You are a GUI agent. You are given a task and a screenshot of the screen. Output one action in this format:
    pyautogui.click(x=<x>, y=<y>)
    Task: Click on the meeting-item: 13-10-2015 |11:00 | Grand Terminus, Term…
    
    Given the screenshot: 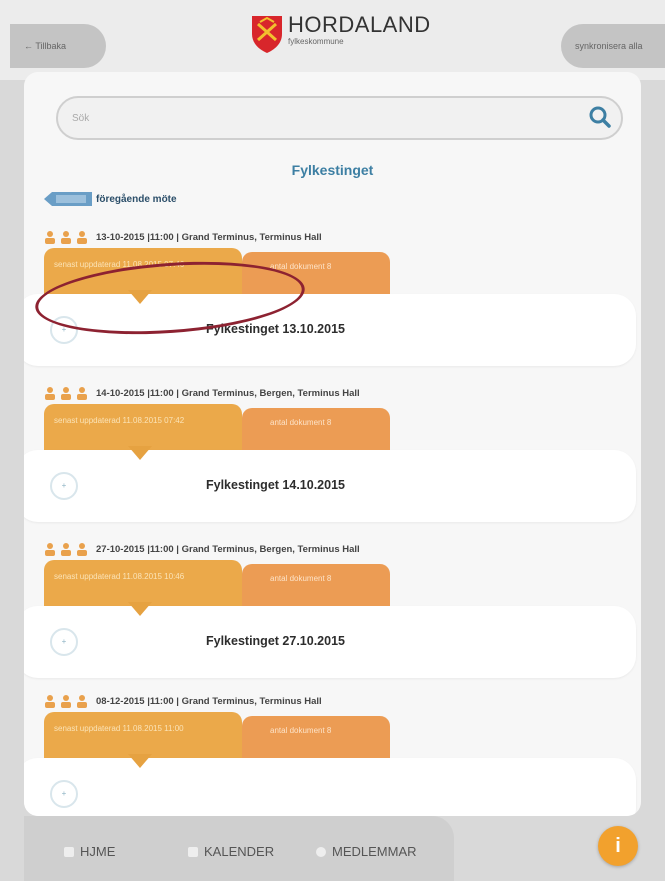 What is the action you would take?
    pyautogui.click(x=332, y=298)
    